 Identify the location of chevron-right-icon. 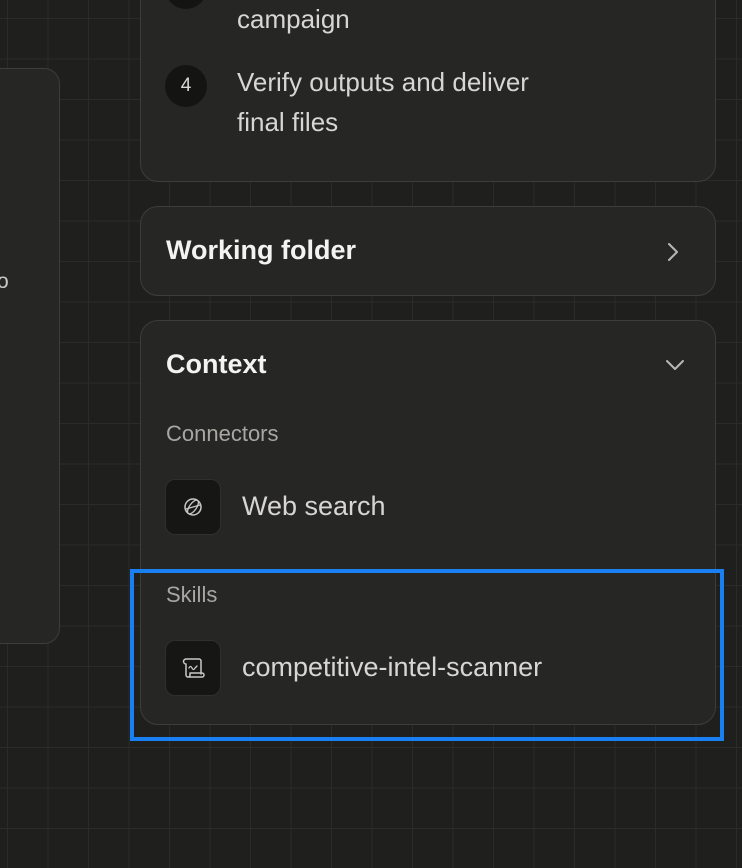
(673, 252).